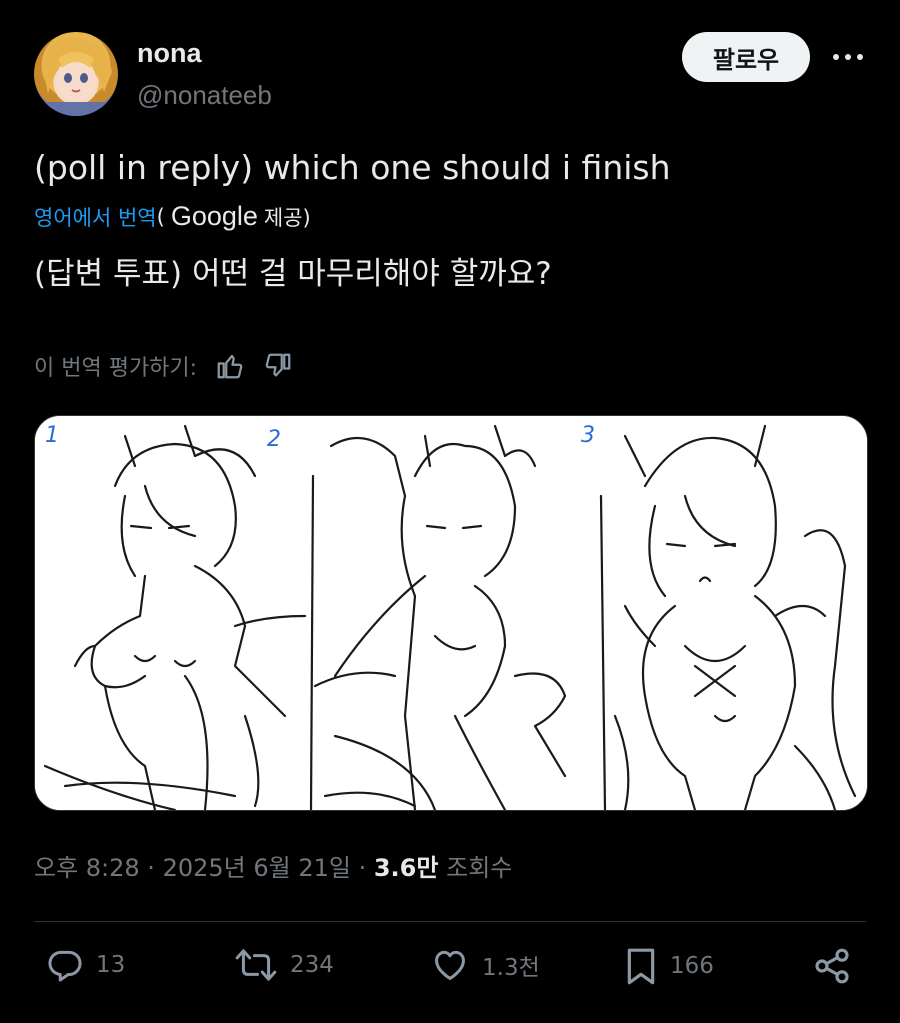 The width and height of the screenshot is (900, 1023). I want to click on paren-open: (, so click(160, 216).